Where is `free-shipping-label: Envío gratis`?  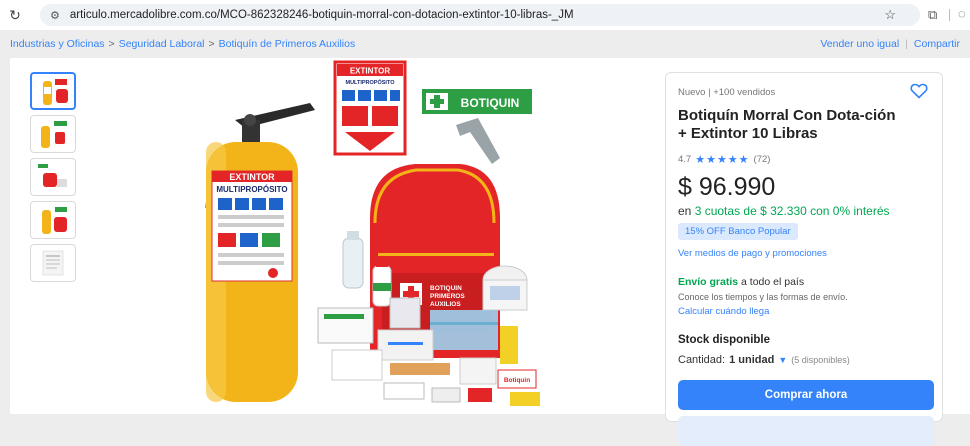 free-shipping-label: Envío gratis is located at coordinates (708, 282).